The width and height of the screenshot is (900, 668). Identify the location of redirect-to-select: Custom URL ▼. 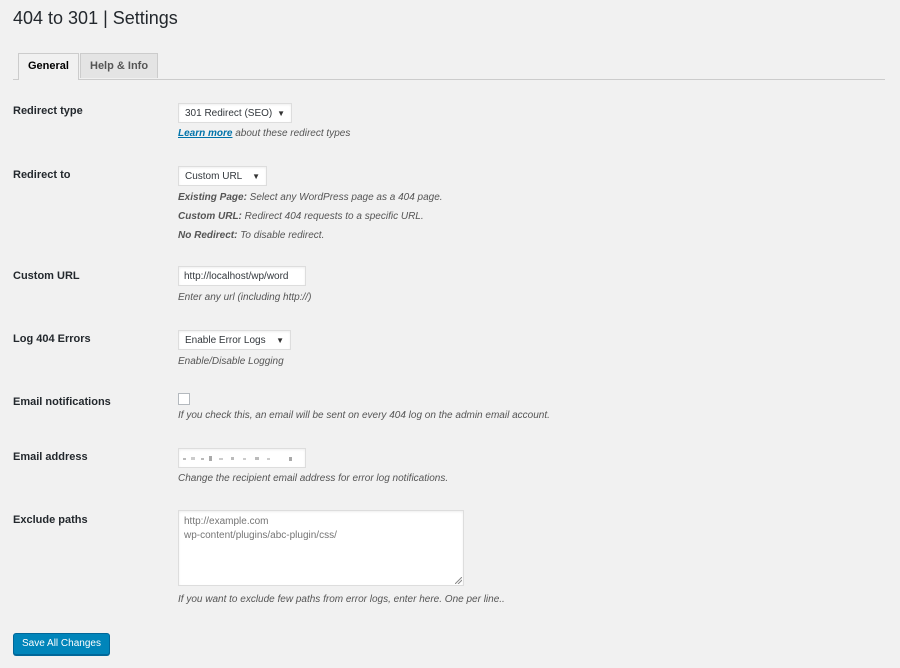
(222, 176).